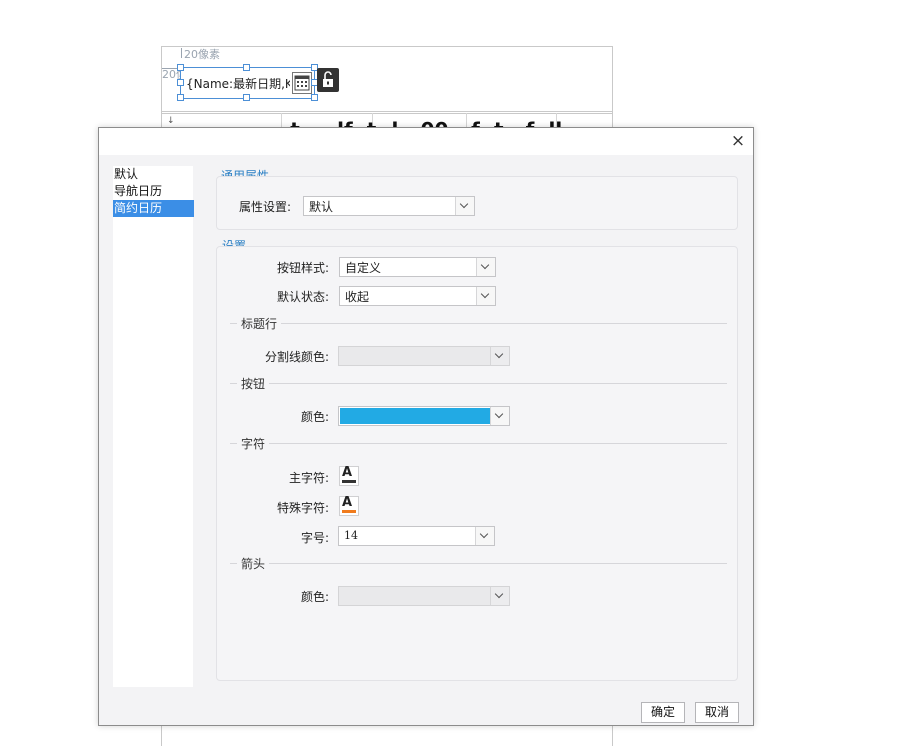 This screenshot has height=746, width=904. I want to click on dialog-titlebar: ×, so click(426, 141).